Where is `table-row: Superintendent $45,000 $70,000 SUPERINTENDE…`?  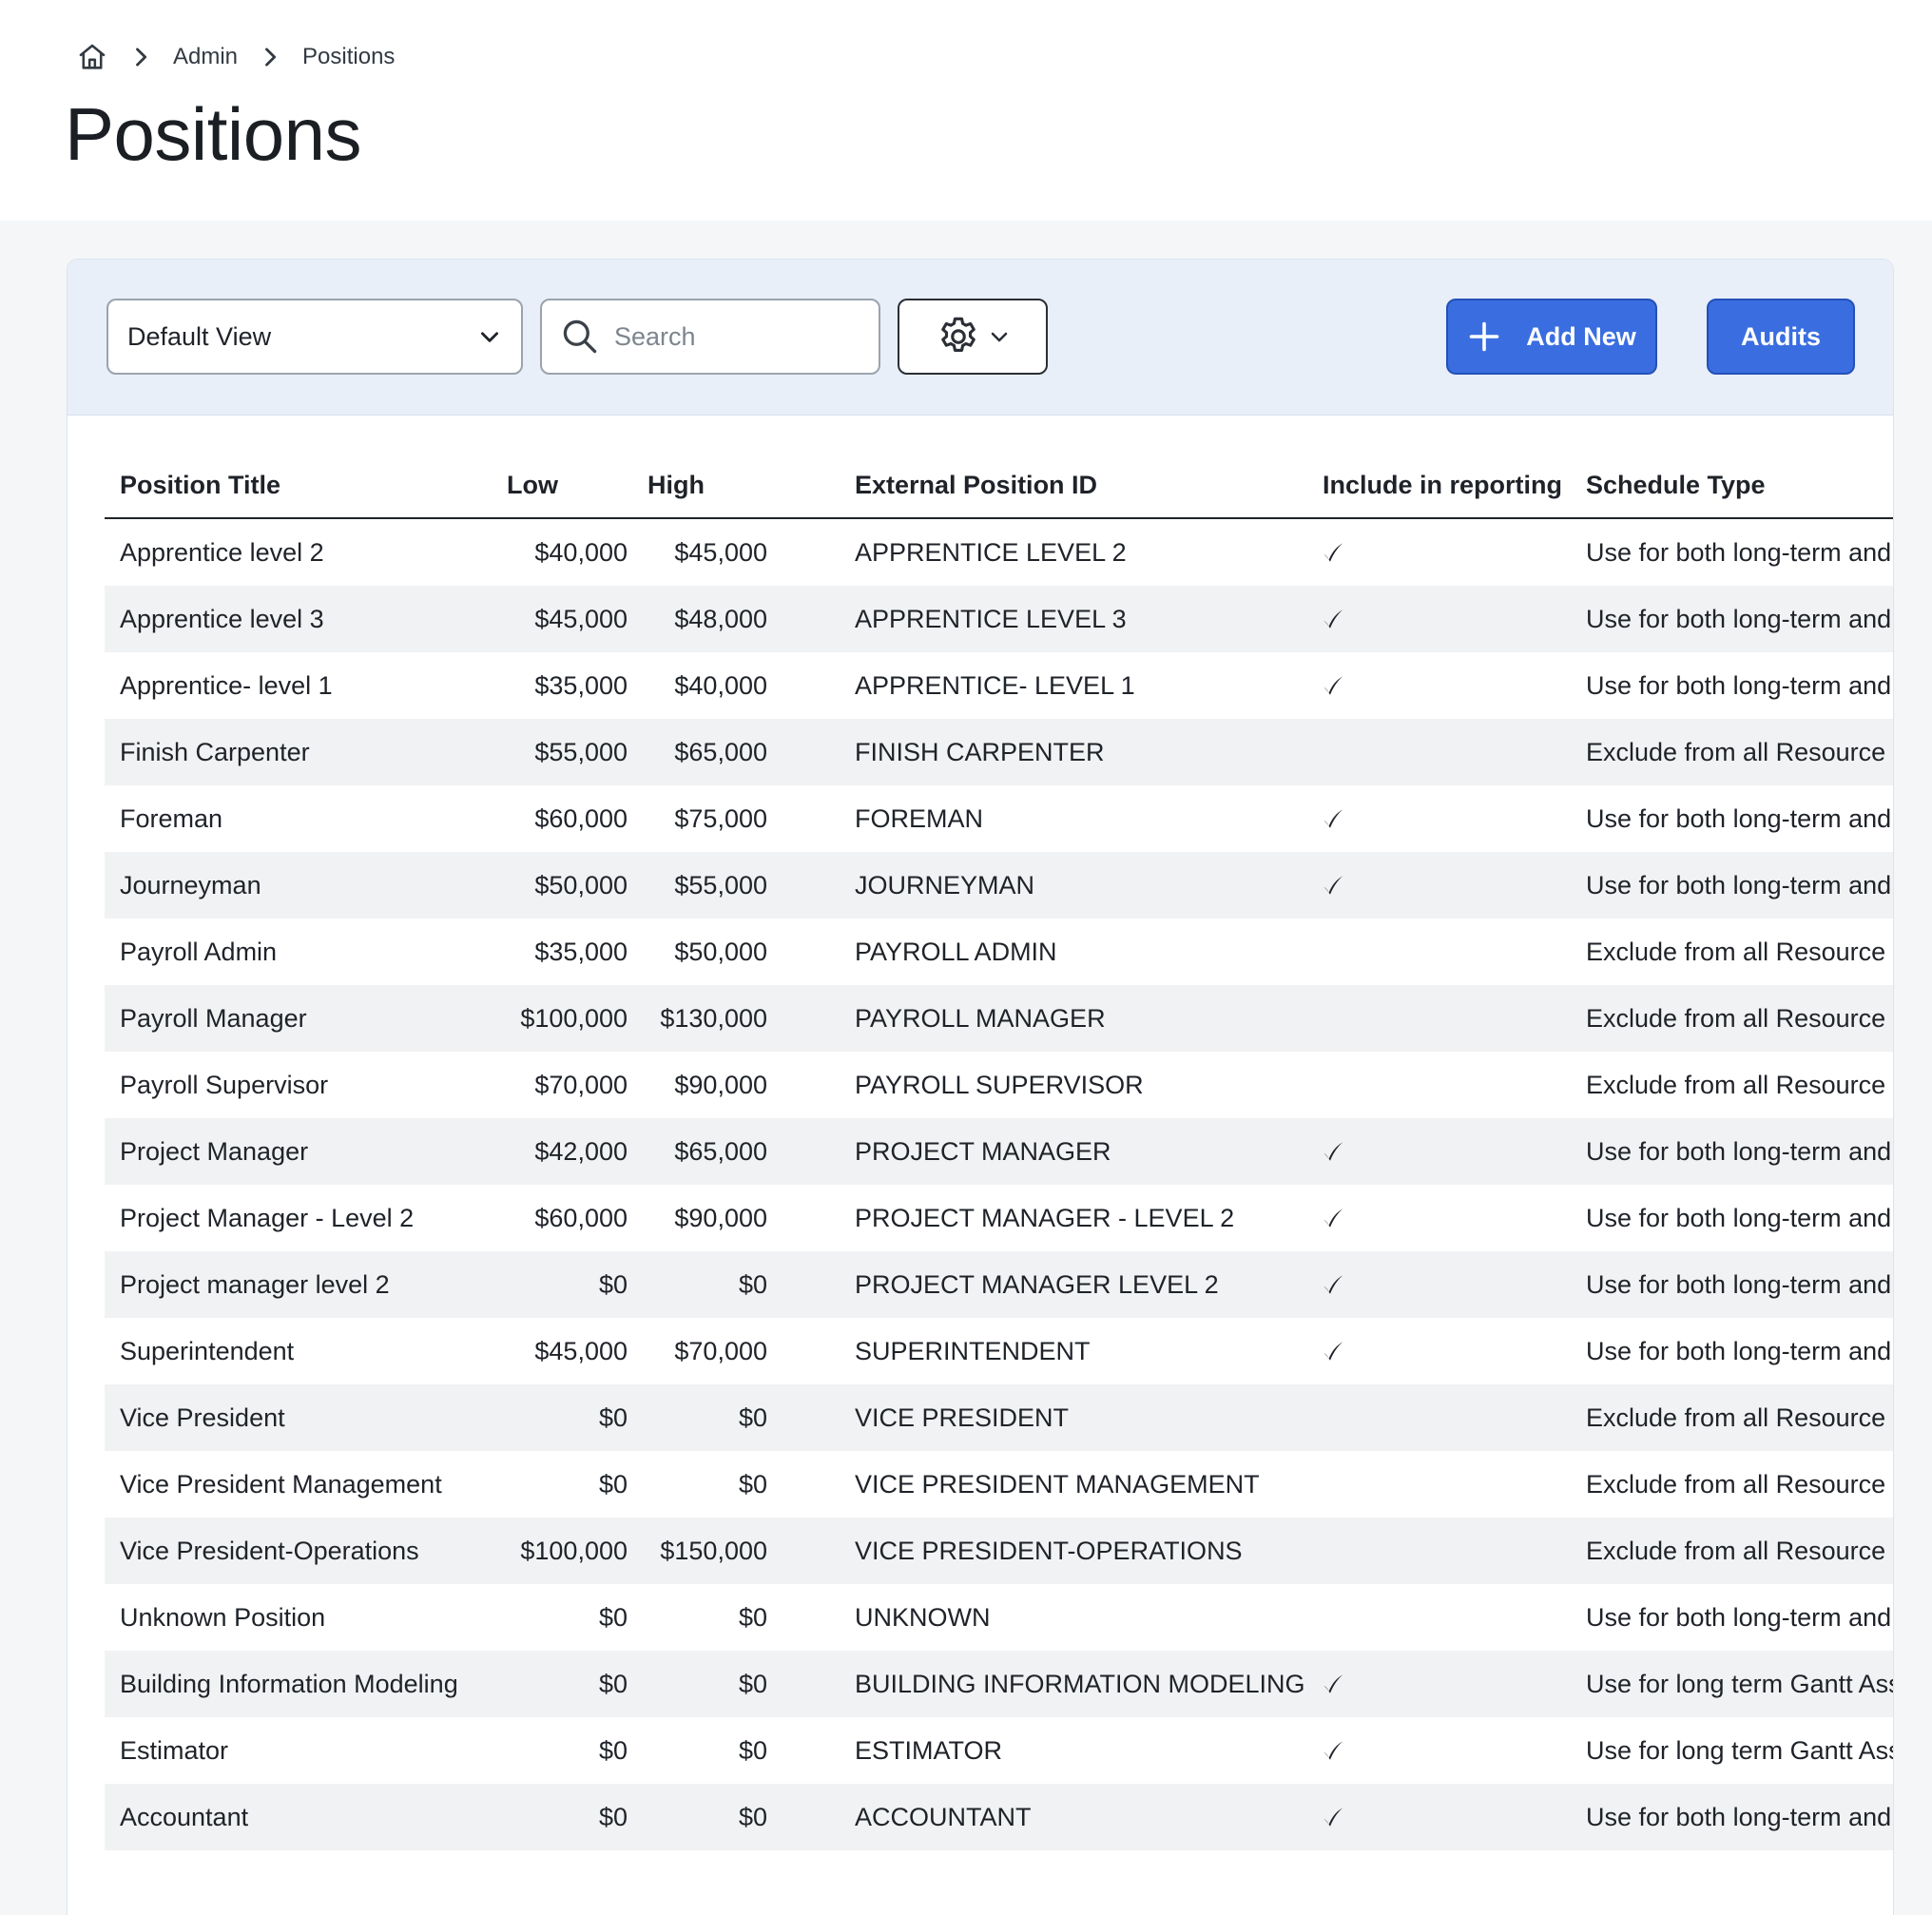 table-row: Superintendent $45,000 $70,000 SUPERINTENDE… is located at coordinates (999, 1351).